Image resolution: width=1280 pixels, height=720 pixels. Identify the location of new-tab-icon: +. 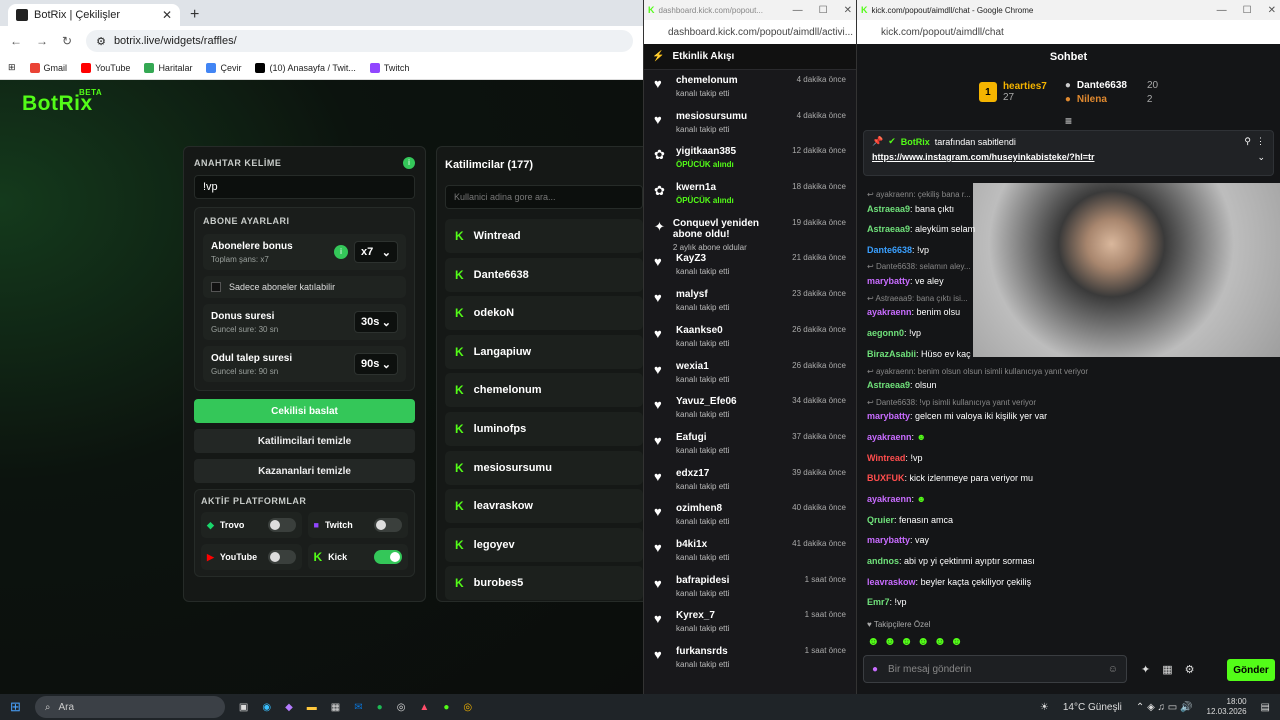
(194, 15).